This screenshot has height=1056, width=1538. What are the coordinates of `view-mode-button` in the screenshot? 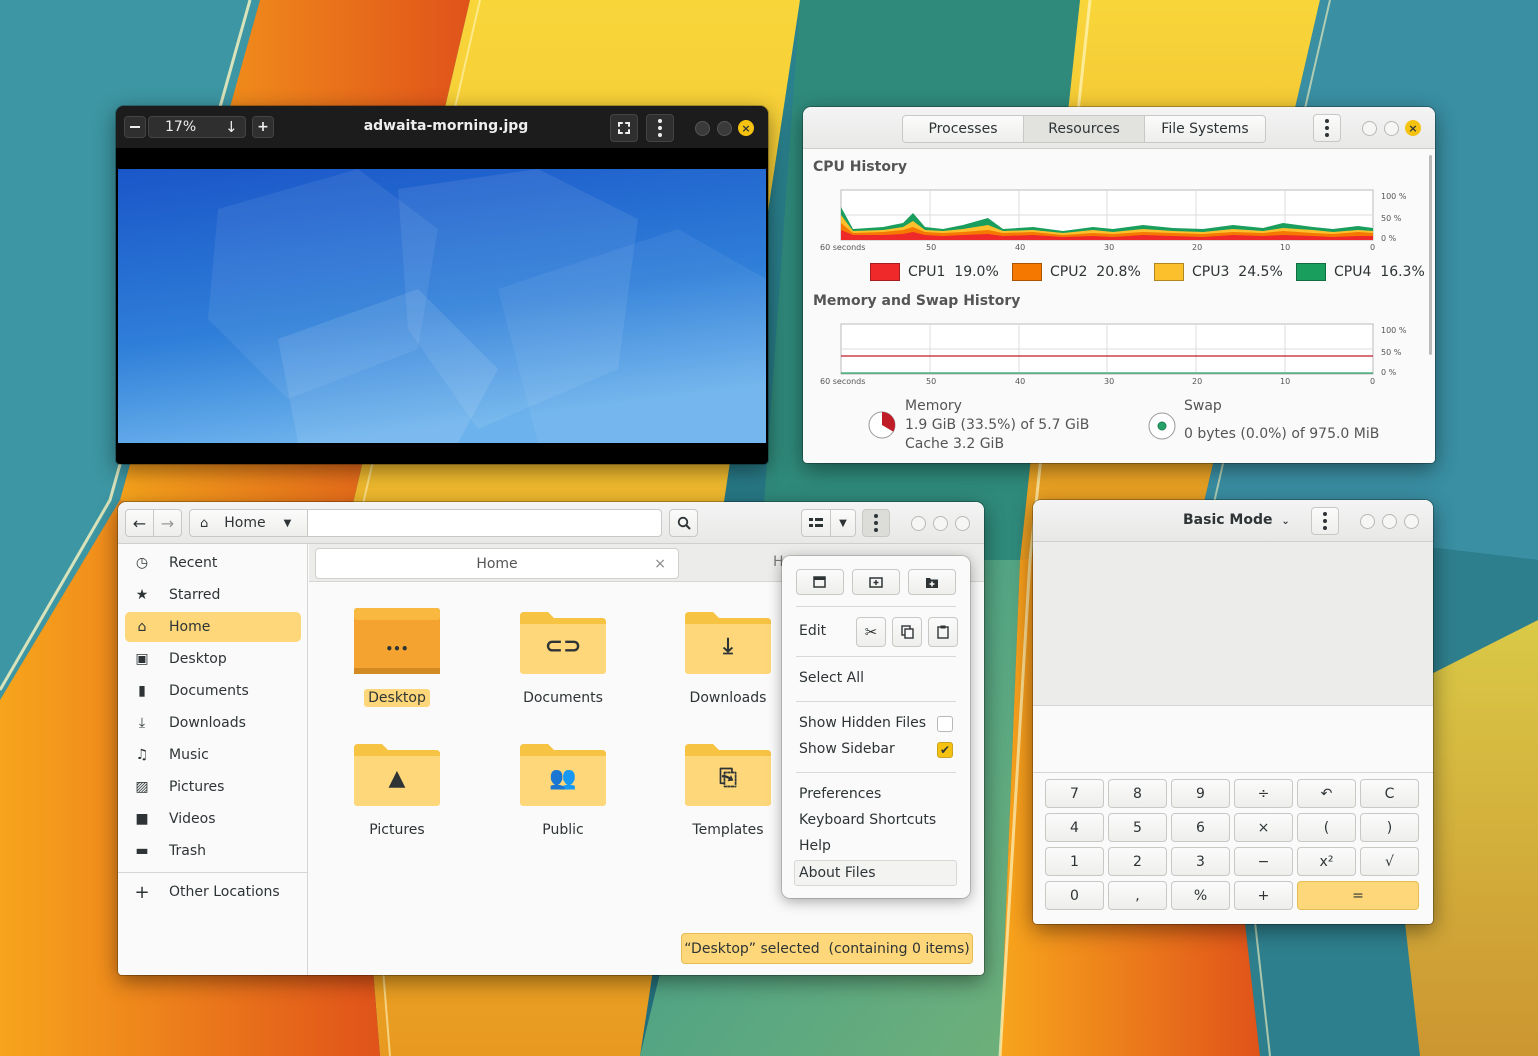 It's located at (816, 523).